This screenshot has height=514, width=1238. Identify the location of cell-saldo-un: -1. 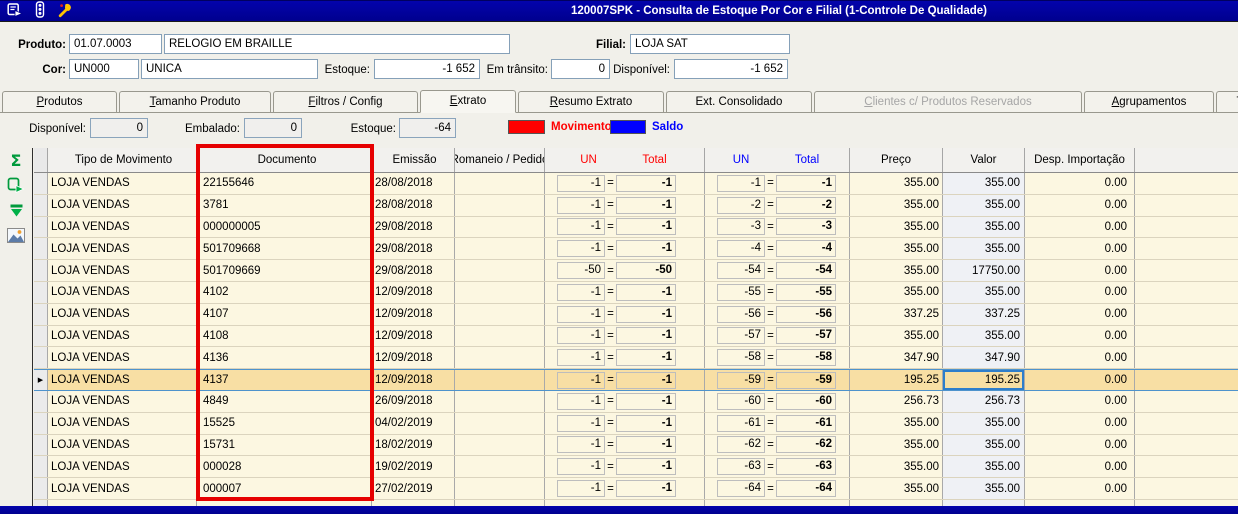
(741, 183).